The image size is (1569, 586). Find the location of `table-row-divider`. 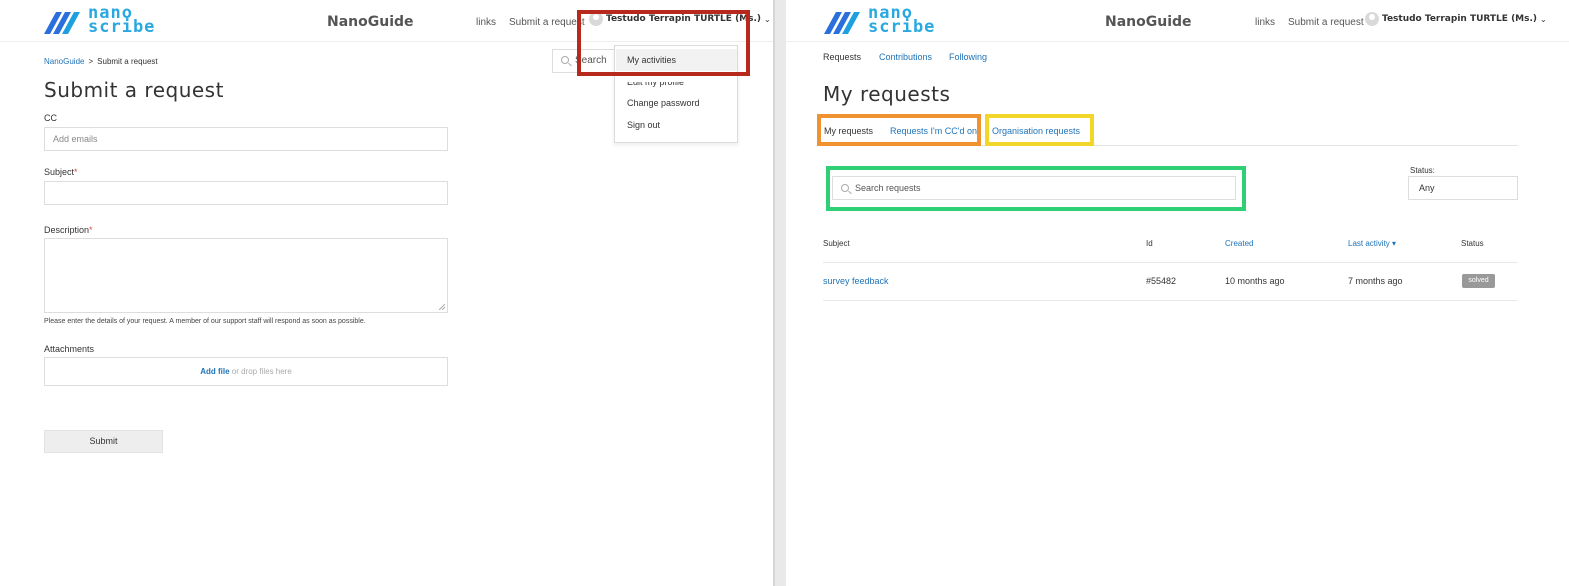

table-row-divider is located at coordinates (1170, 300).